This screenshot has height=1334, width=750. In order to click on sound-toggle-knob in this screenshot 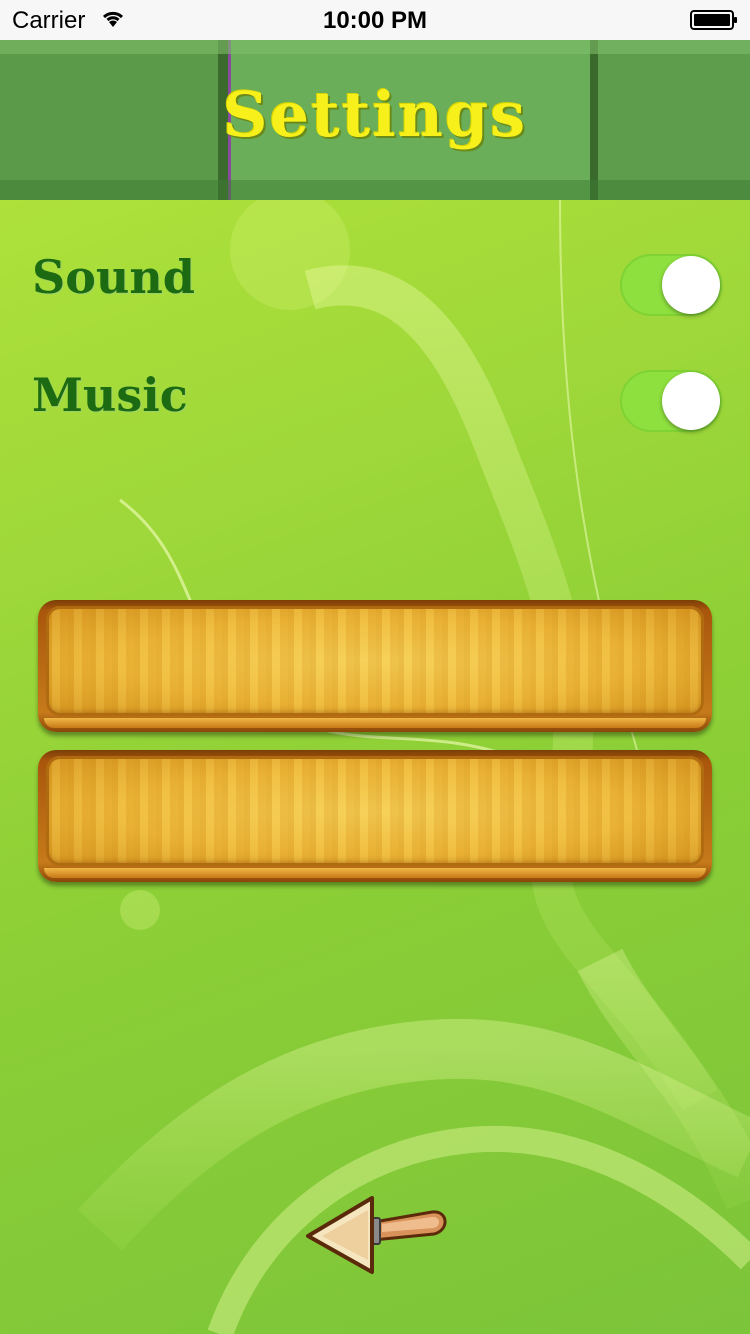, I will do `click(691, 285)`.